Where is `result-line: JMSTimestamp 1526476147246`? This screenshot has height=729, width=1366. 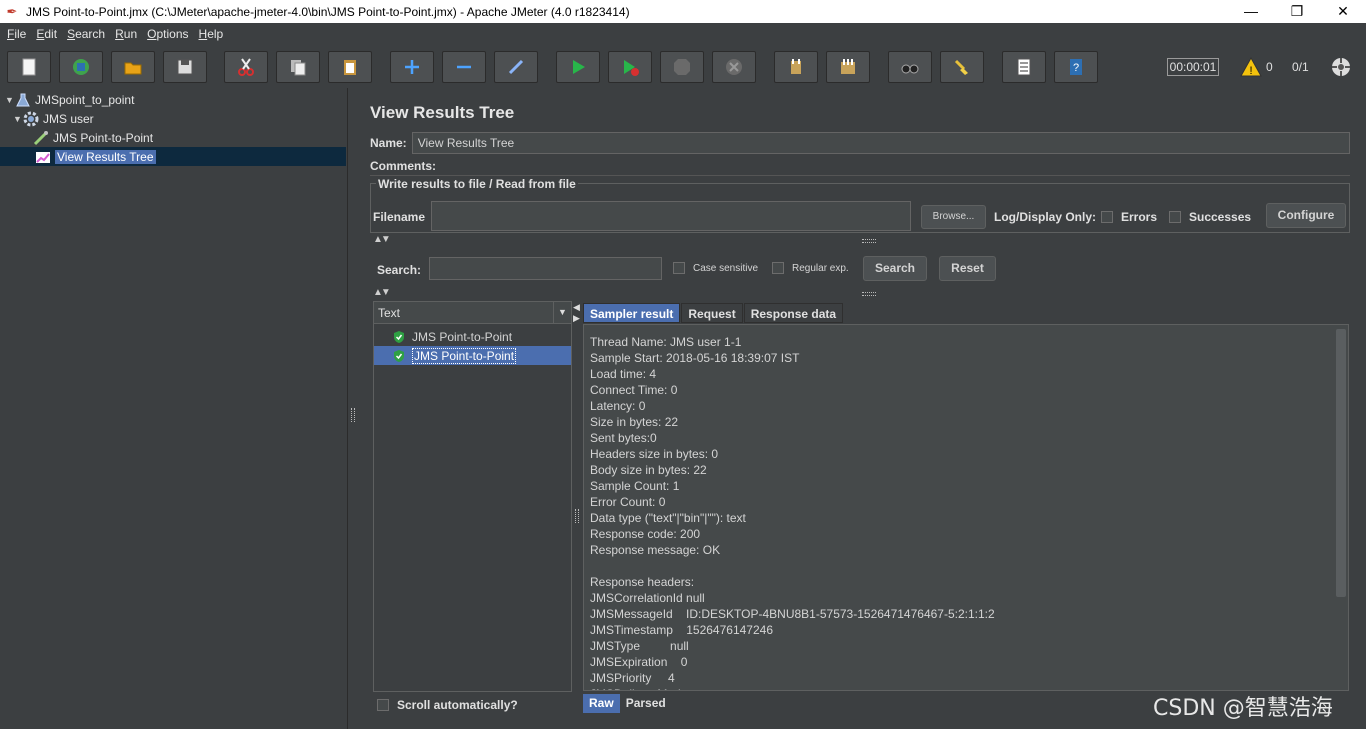 result-line: JMSTimestamp 1526476147246 is located at coordinates (681, 630).